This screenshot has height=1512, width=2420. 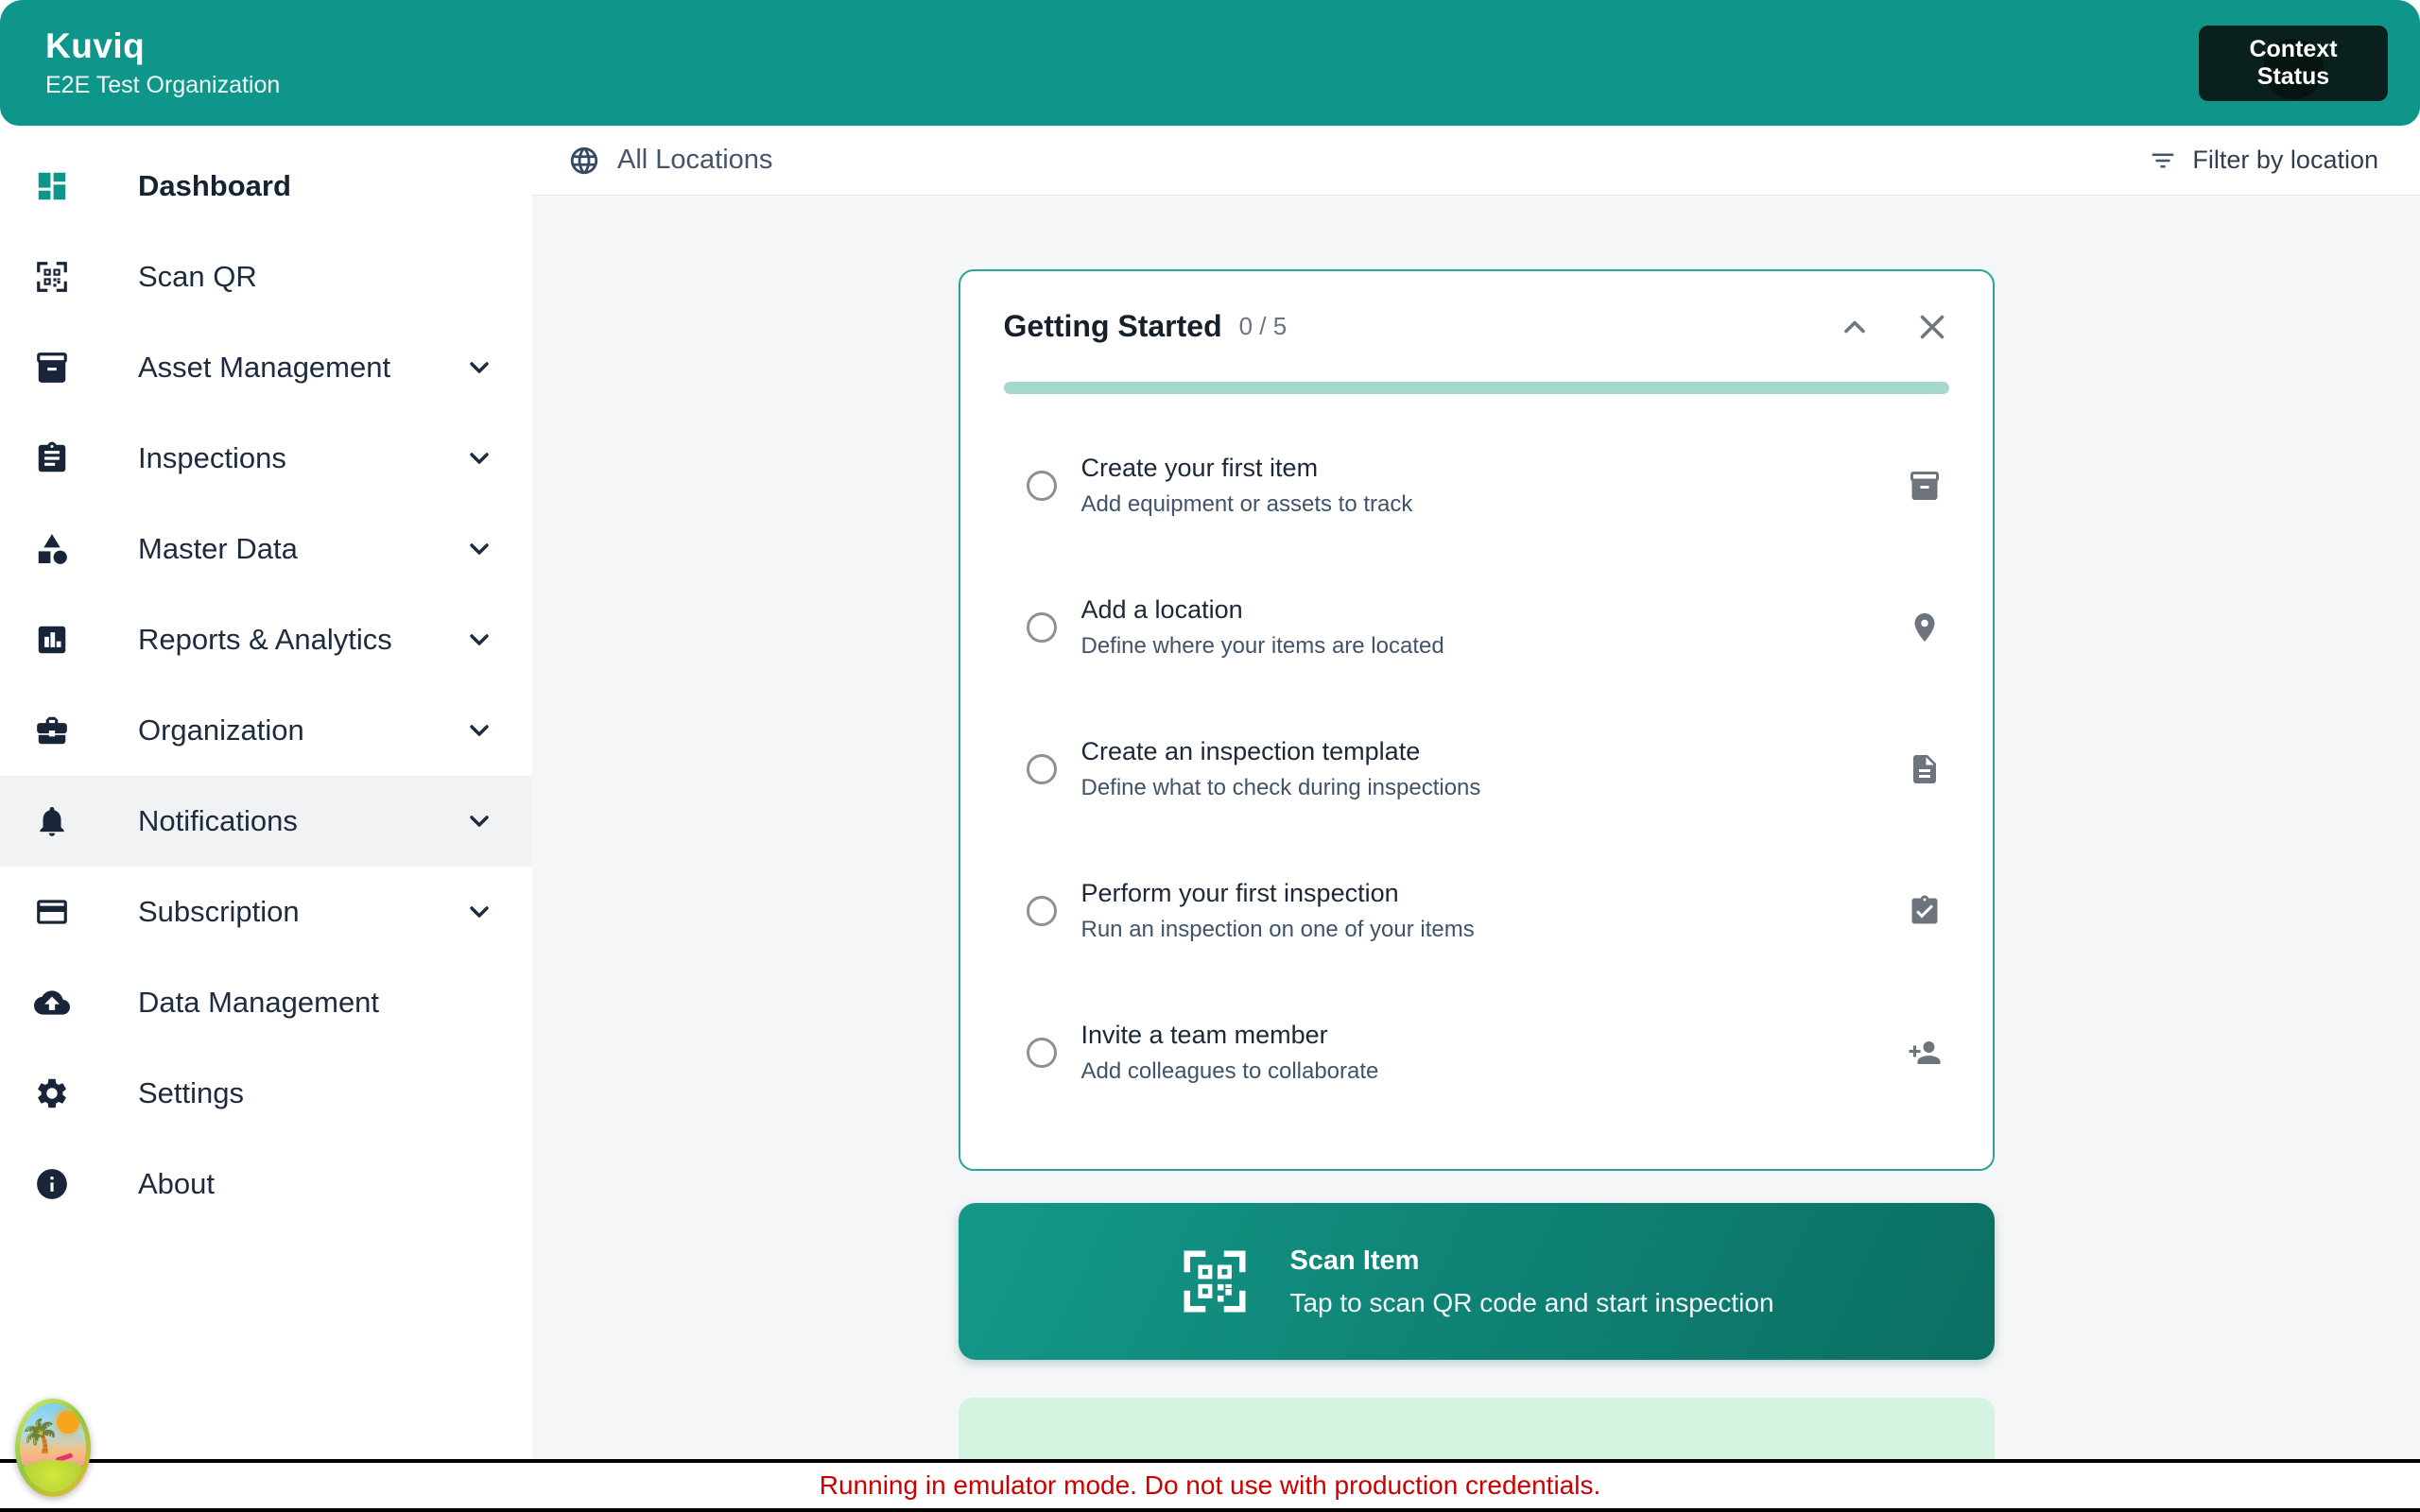 I want to click on app-title: Kuviq, so click(x=95, y=45).